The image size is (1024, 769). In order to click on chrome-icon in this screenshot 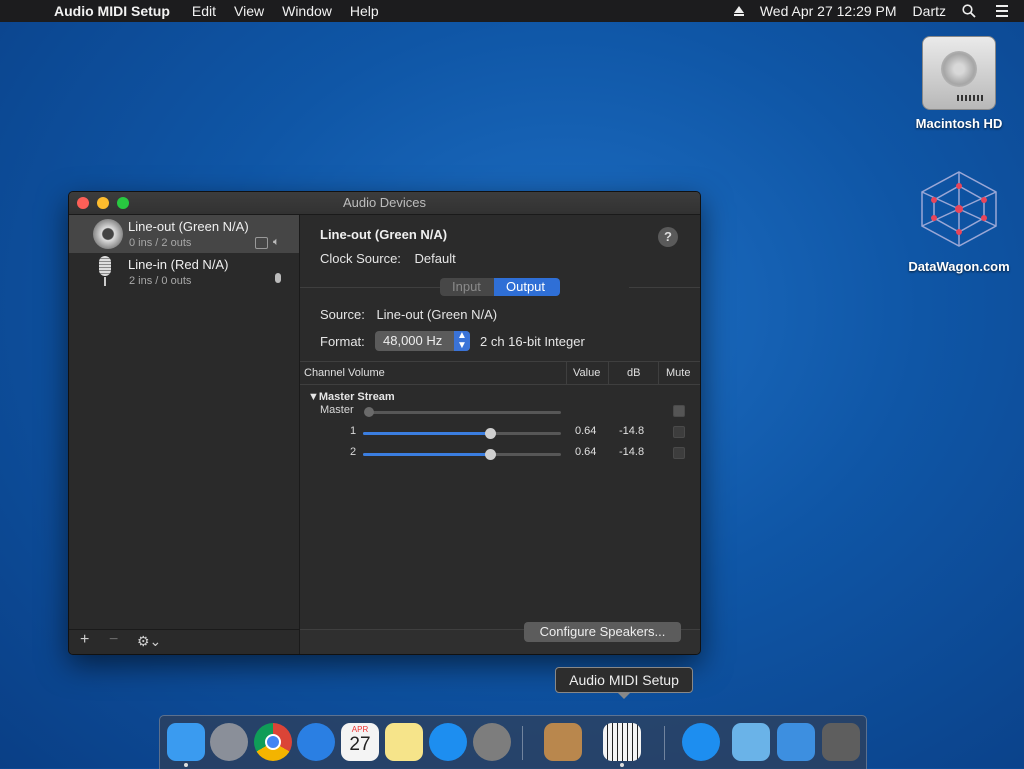, I will do `click(273, 742)`.